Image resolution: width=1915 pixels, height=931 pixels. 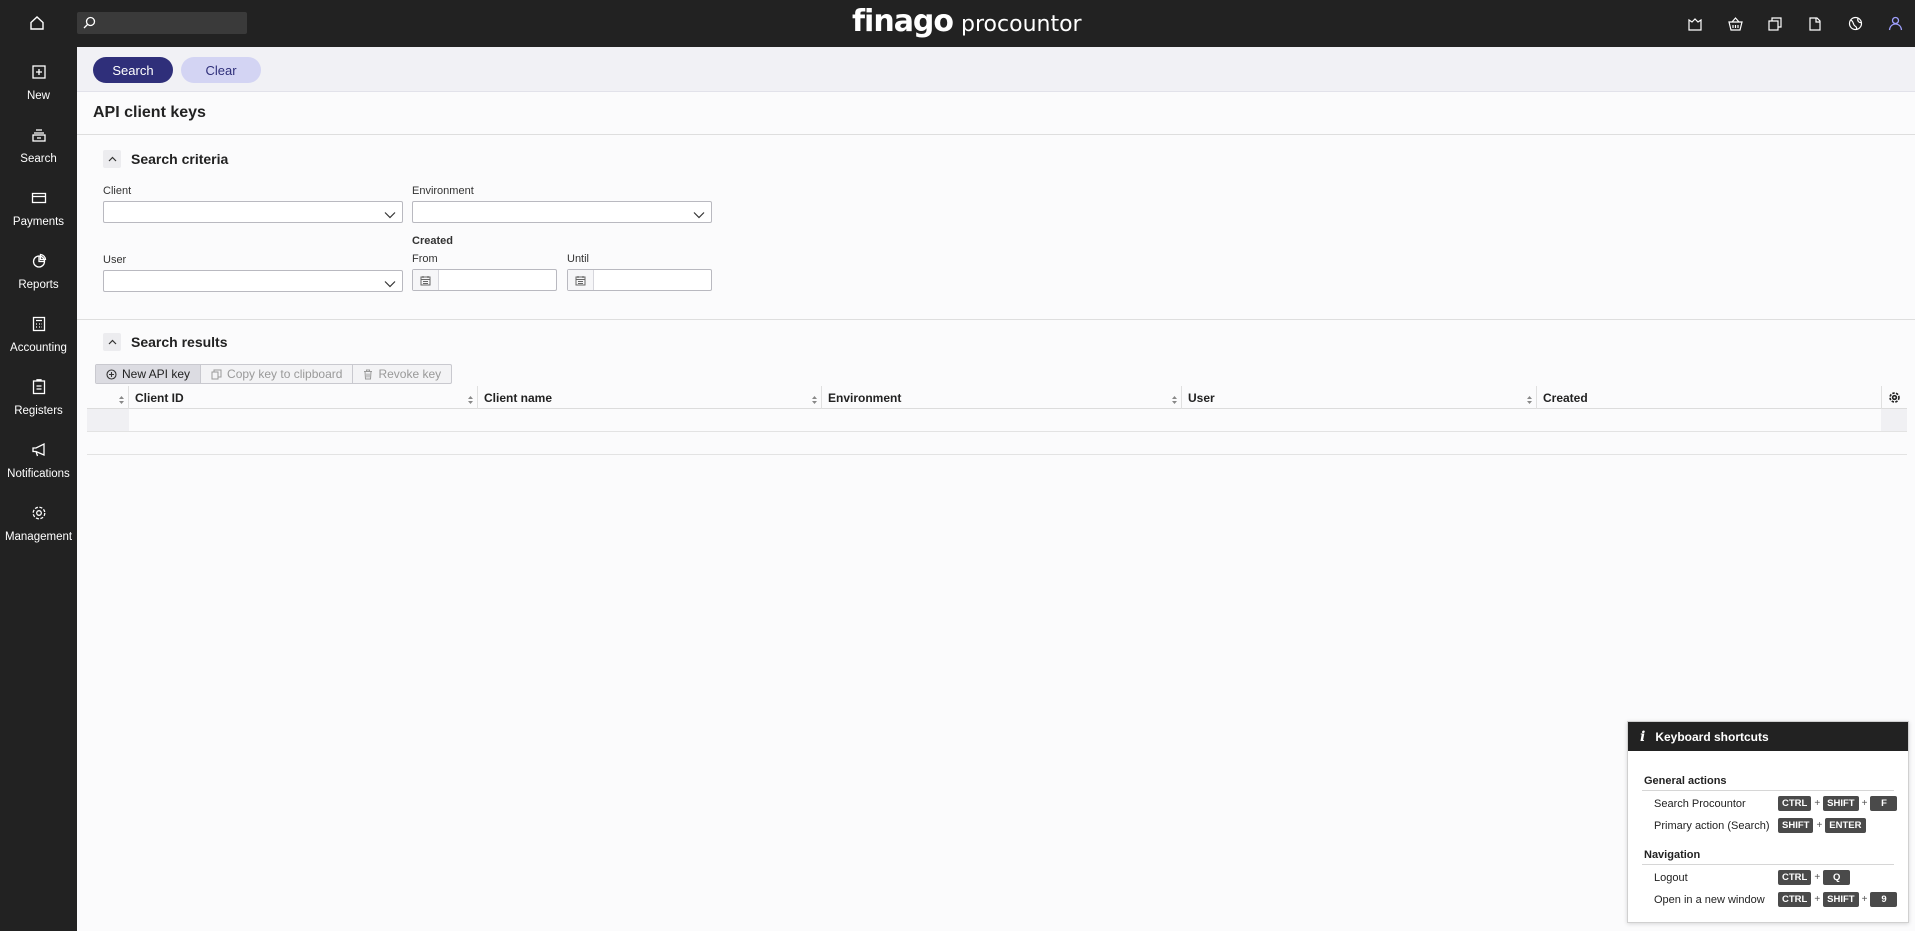 What do you see at coordinates (410, 374) in the screenshot?
I see `button-label: Revoke key` at bounding box center [410, 374].